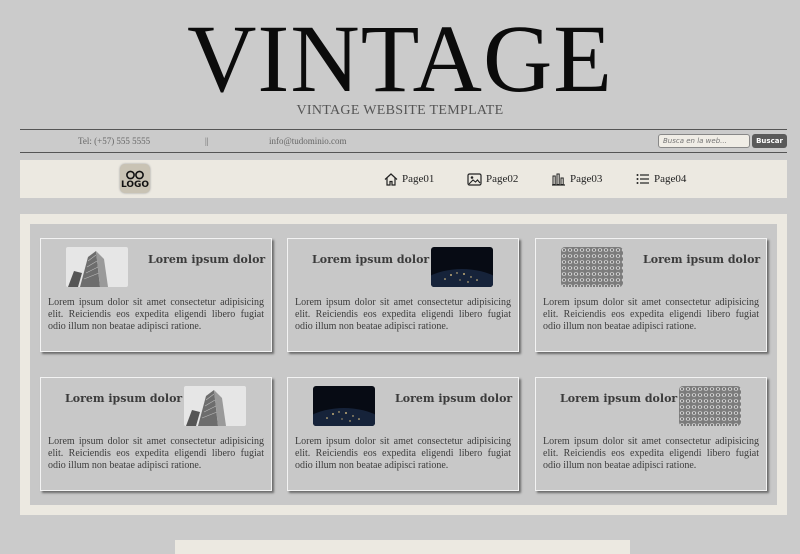 This screenshot has width=800, height=554. Describe the element at coordinates (400, 110) in the screenshot. I see `site-subtitle: VINTAGE WEBSITE TEMPLATE` at that location.